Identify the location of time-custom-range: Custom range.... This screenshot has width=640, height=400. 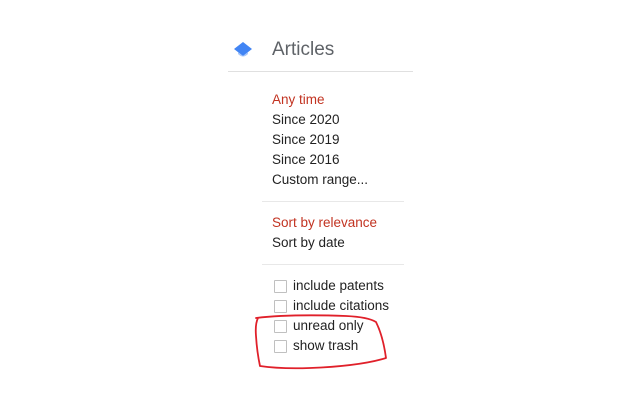
(337, 180).